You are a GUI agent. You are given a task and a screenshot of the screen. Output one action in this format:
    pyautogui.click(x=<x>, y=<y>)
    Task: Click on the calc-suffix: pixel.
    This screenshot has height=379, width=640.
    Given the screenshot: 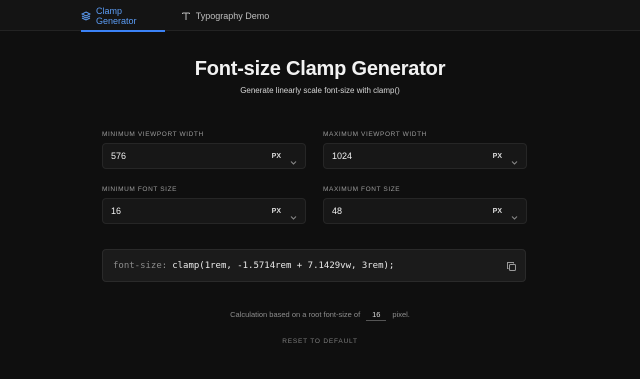 What is the action you would take?
    pyautogui.click(x=401, y=314)
    